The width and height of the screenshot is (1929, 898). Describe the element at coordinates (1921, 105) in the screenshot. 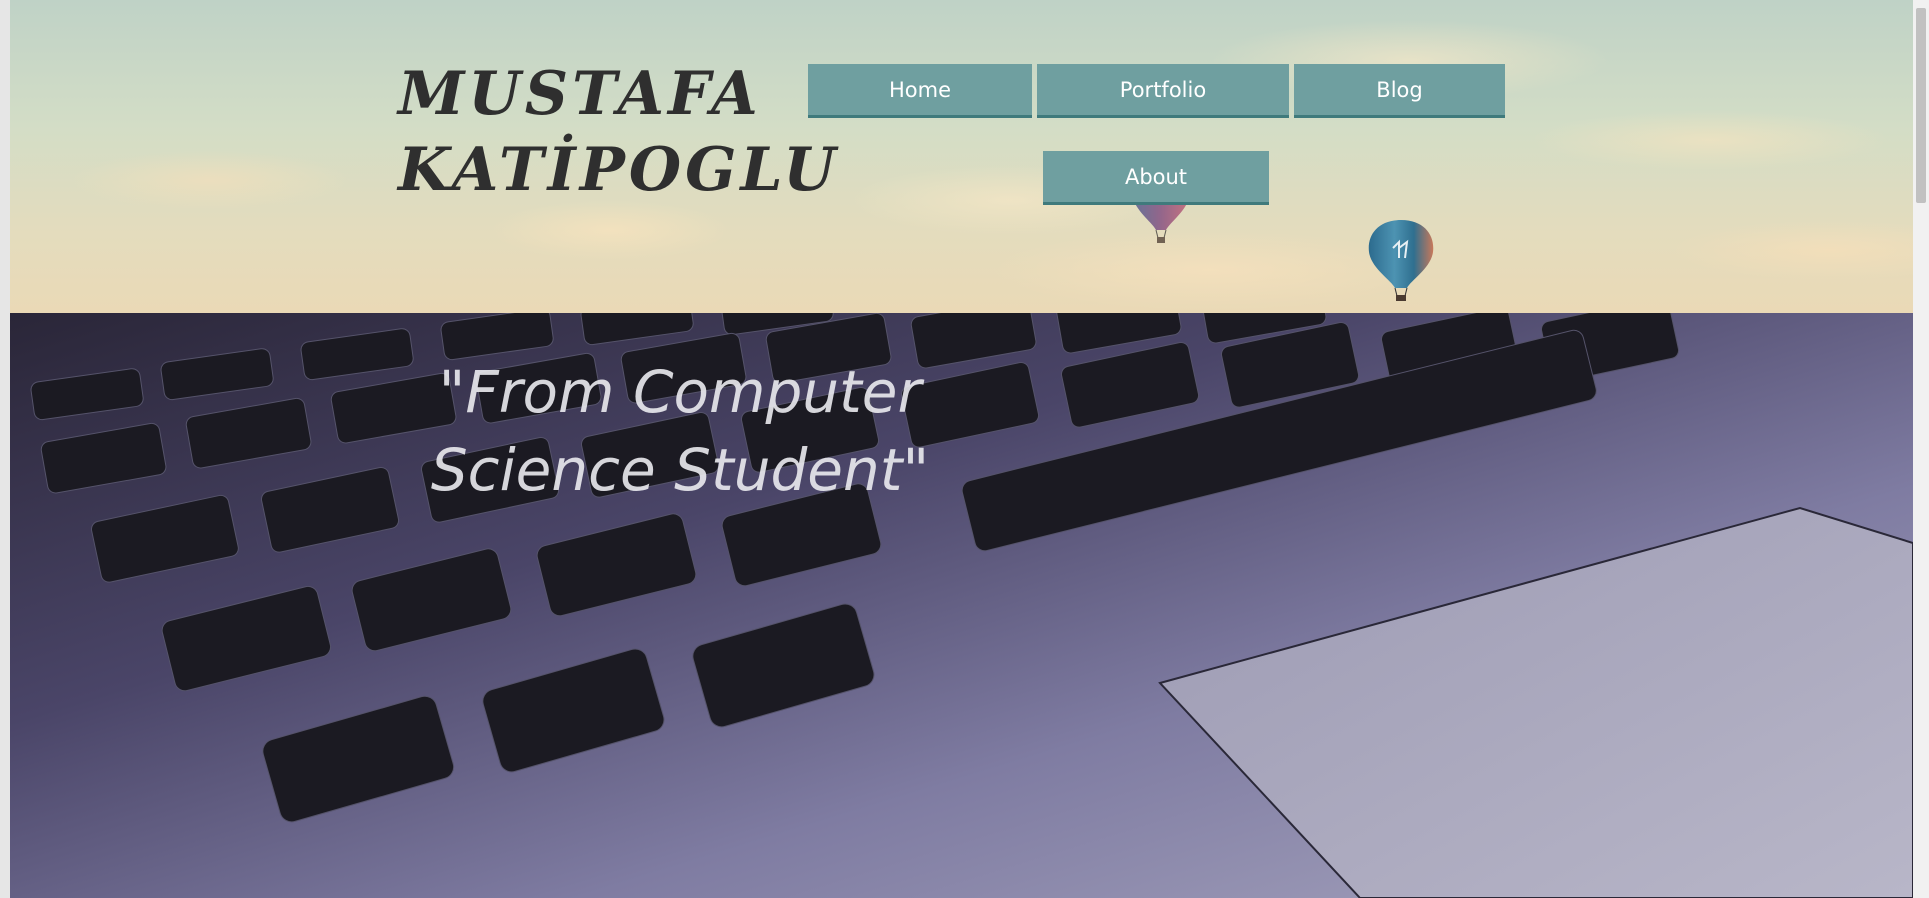

I see `scrollbar-thumb` at that location.